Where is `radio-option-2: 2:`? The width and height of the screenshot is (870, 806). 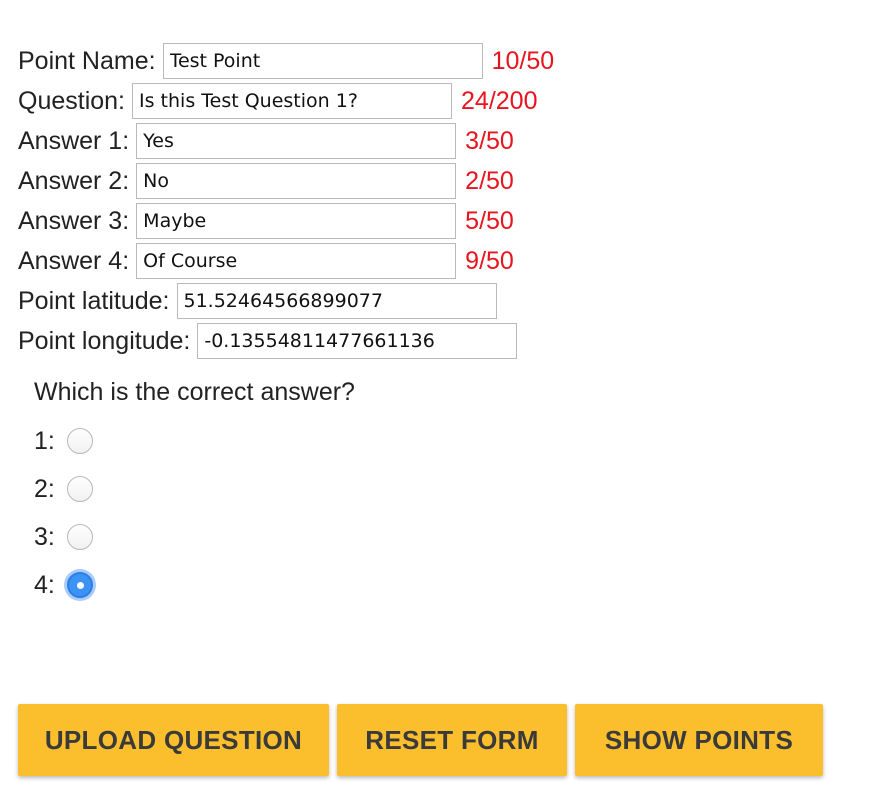 radio-option-2: 2: is located at coordinates (63, 489).